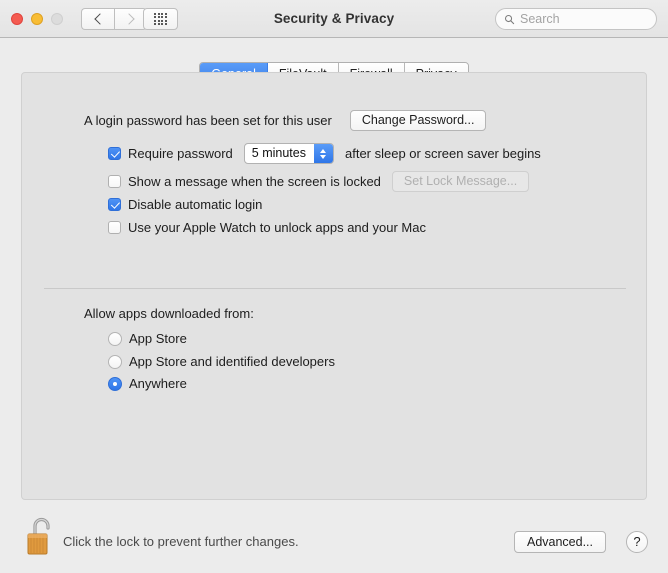 The width and height of the screenshot is (668, 573). I want to click on search-input, so click(582, 19).